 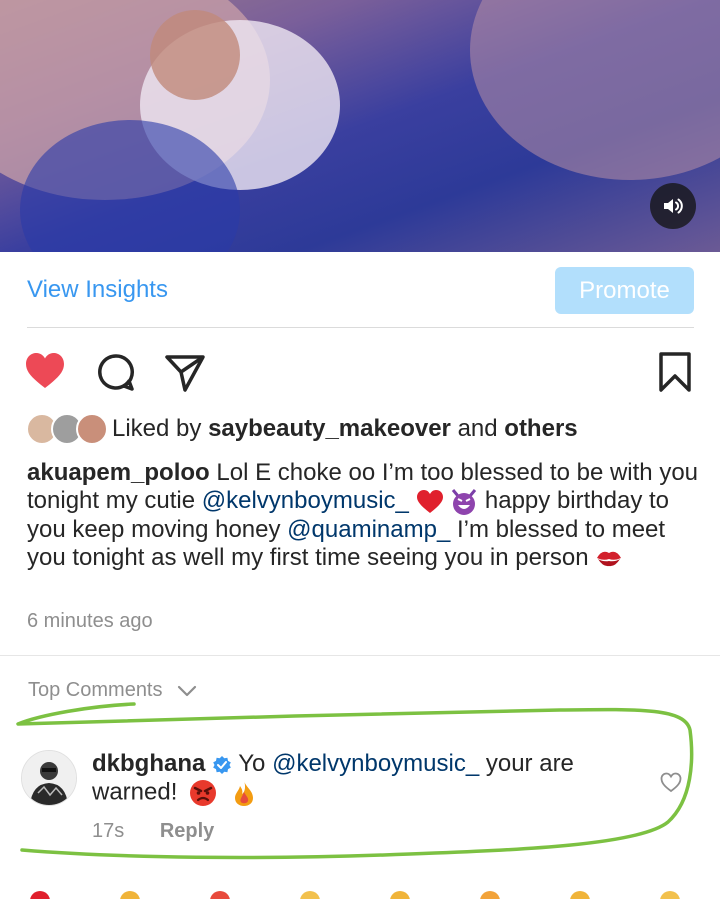 What do you see at coordinates (464, 501) in the screenshot?
I see `smiling-imp-emoji-icon` at bounding box center [464, 501].